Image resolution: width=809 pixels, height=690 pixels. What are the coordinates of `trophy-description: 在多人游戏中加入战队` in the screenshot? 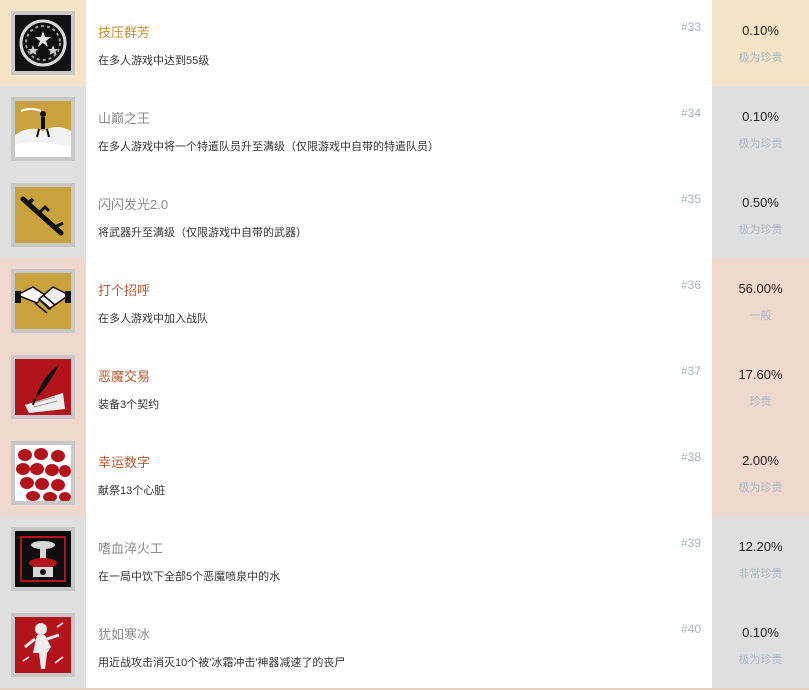 It's located at (153, 319).